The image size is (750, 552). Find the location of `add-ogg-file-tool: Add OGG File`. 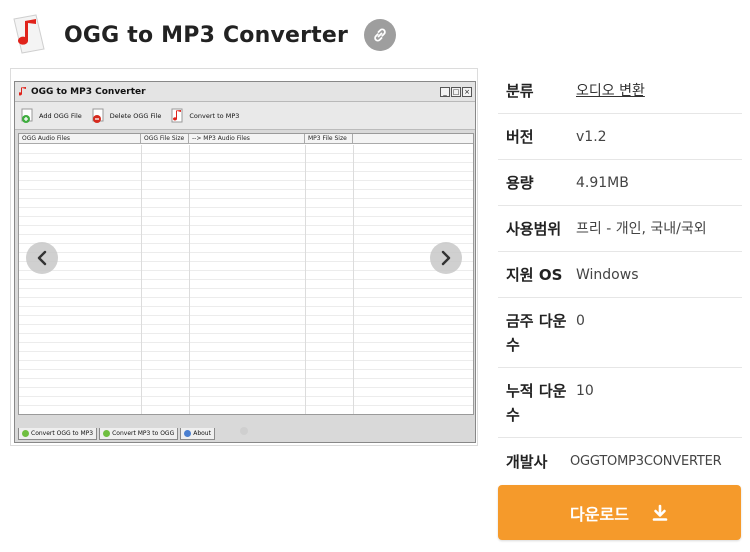

add-ogg-file-tool: Add OGG File is located at coordinates (51, 116).